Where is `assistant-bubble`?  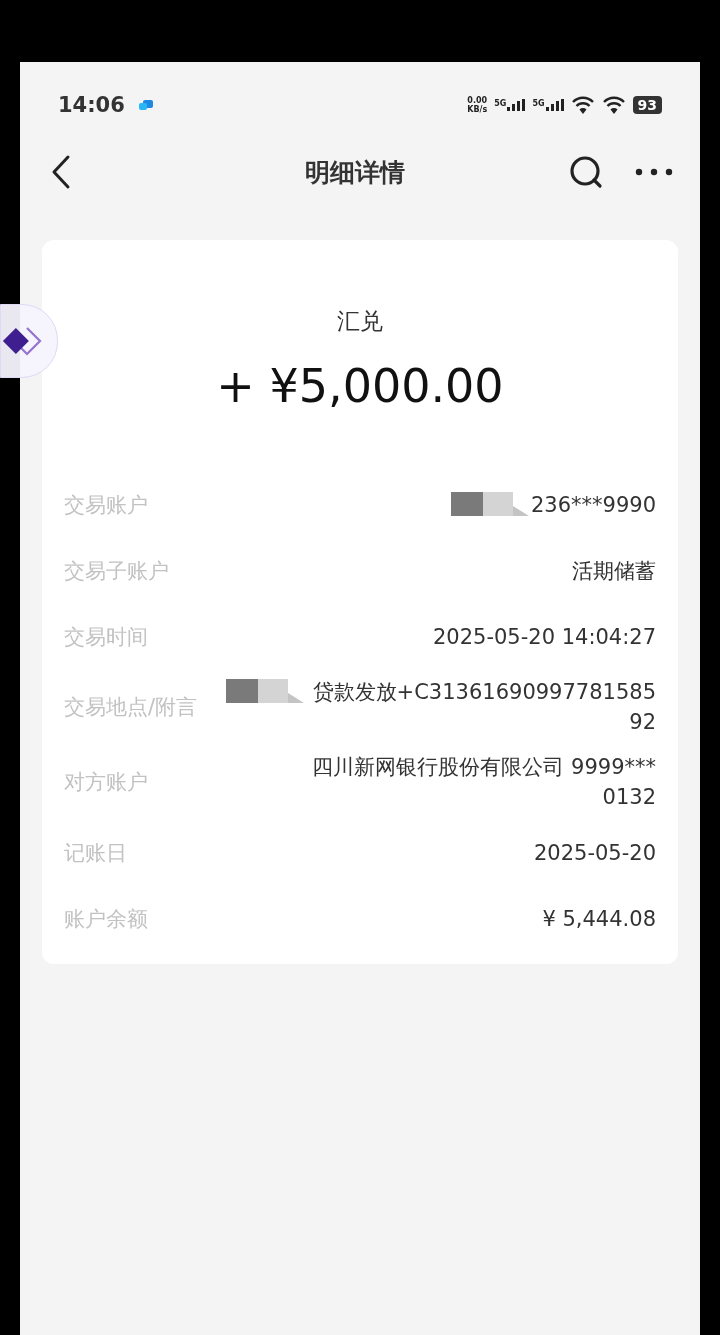
assistant-bubble is located at coordinates (29, 341).